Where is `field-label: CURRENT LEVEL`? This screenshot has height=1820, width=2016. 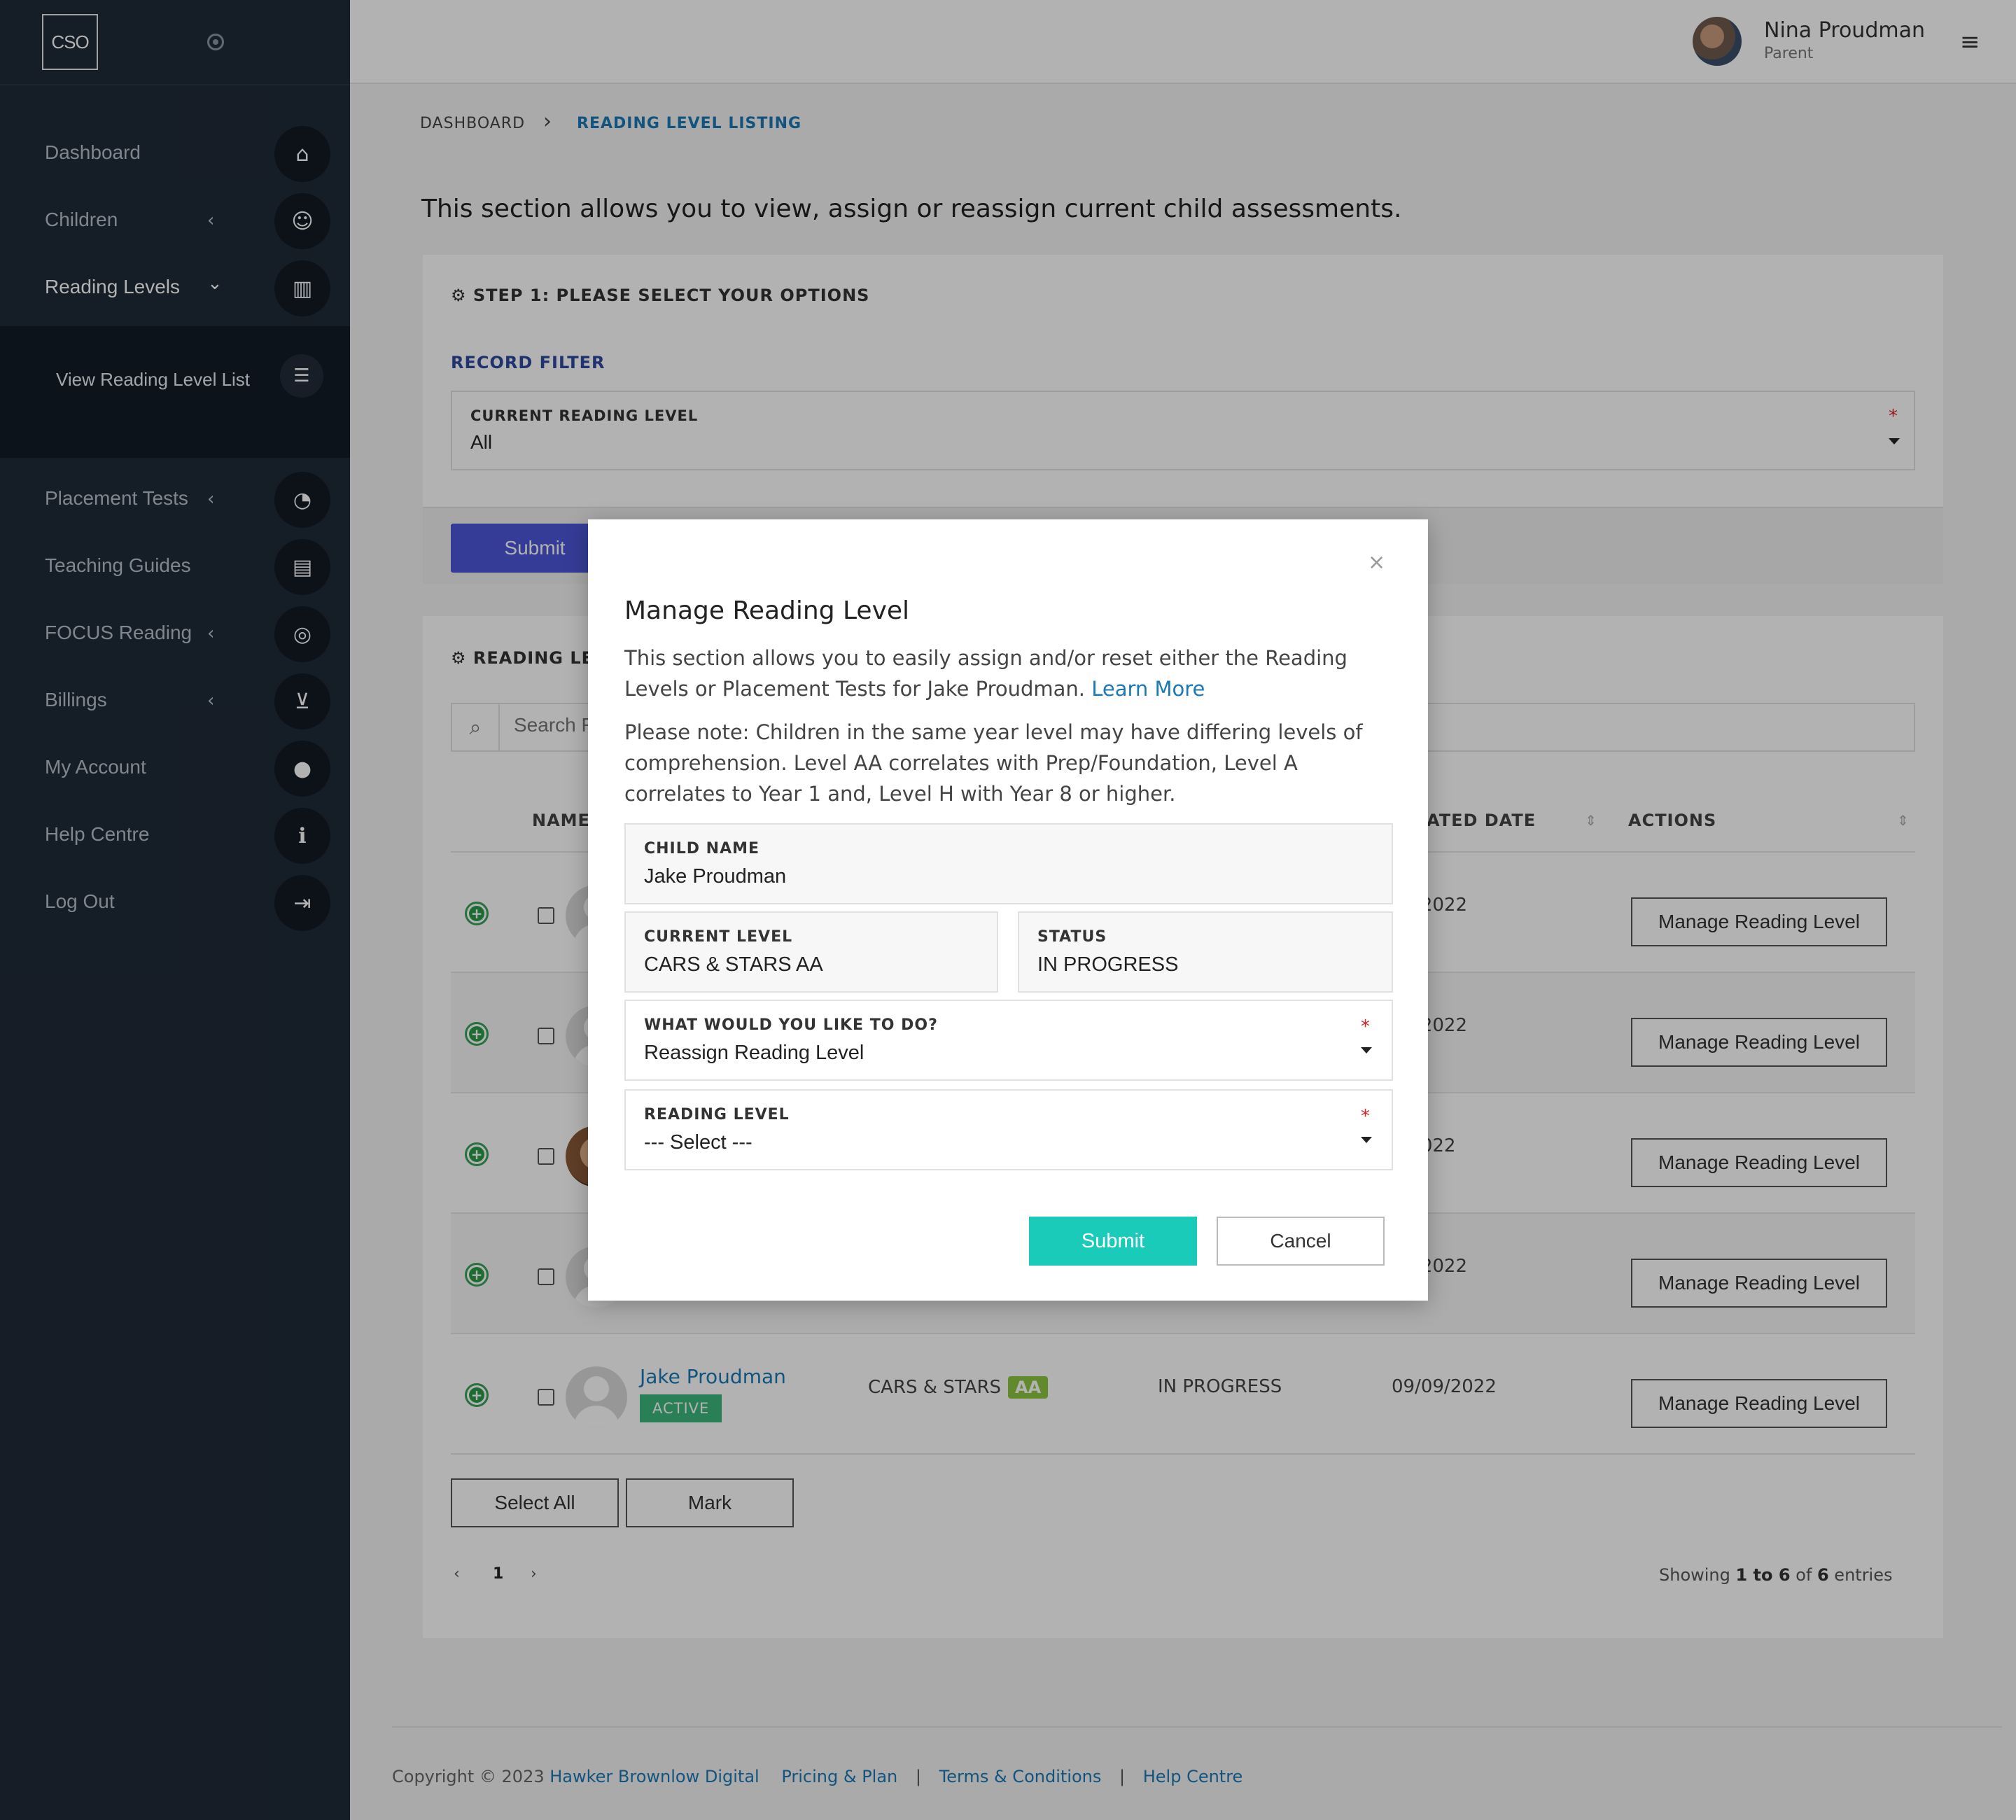 field-label: CURRENT LEVEL is located at coordinates (718, 937).